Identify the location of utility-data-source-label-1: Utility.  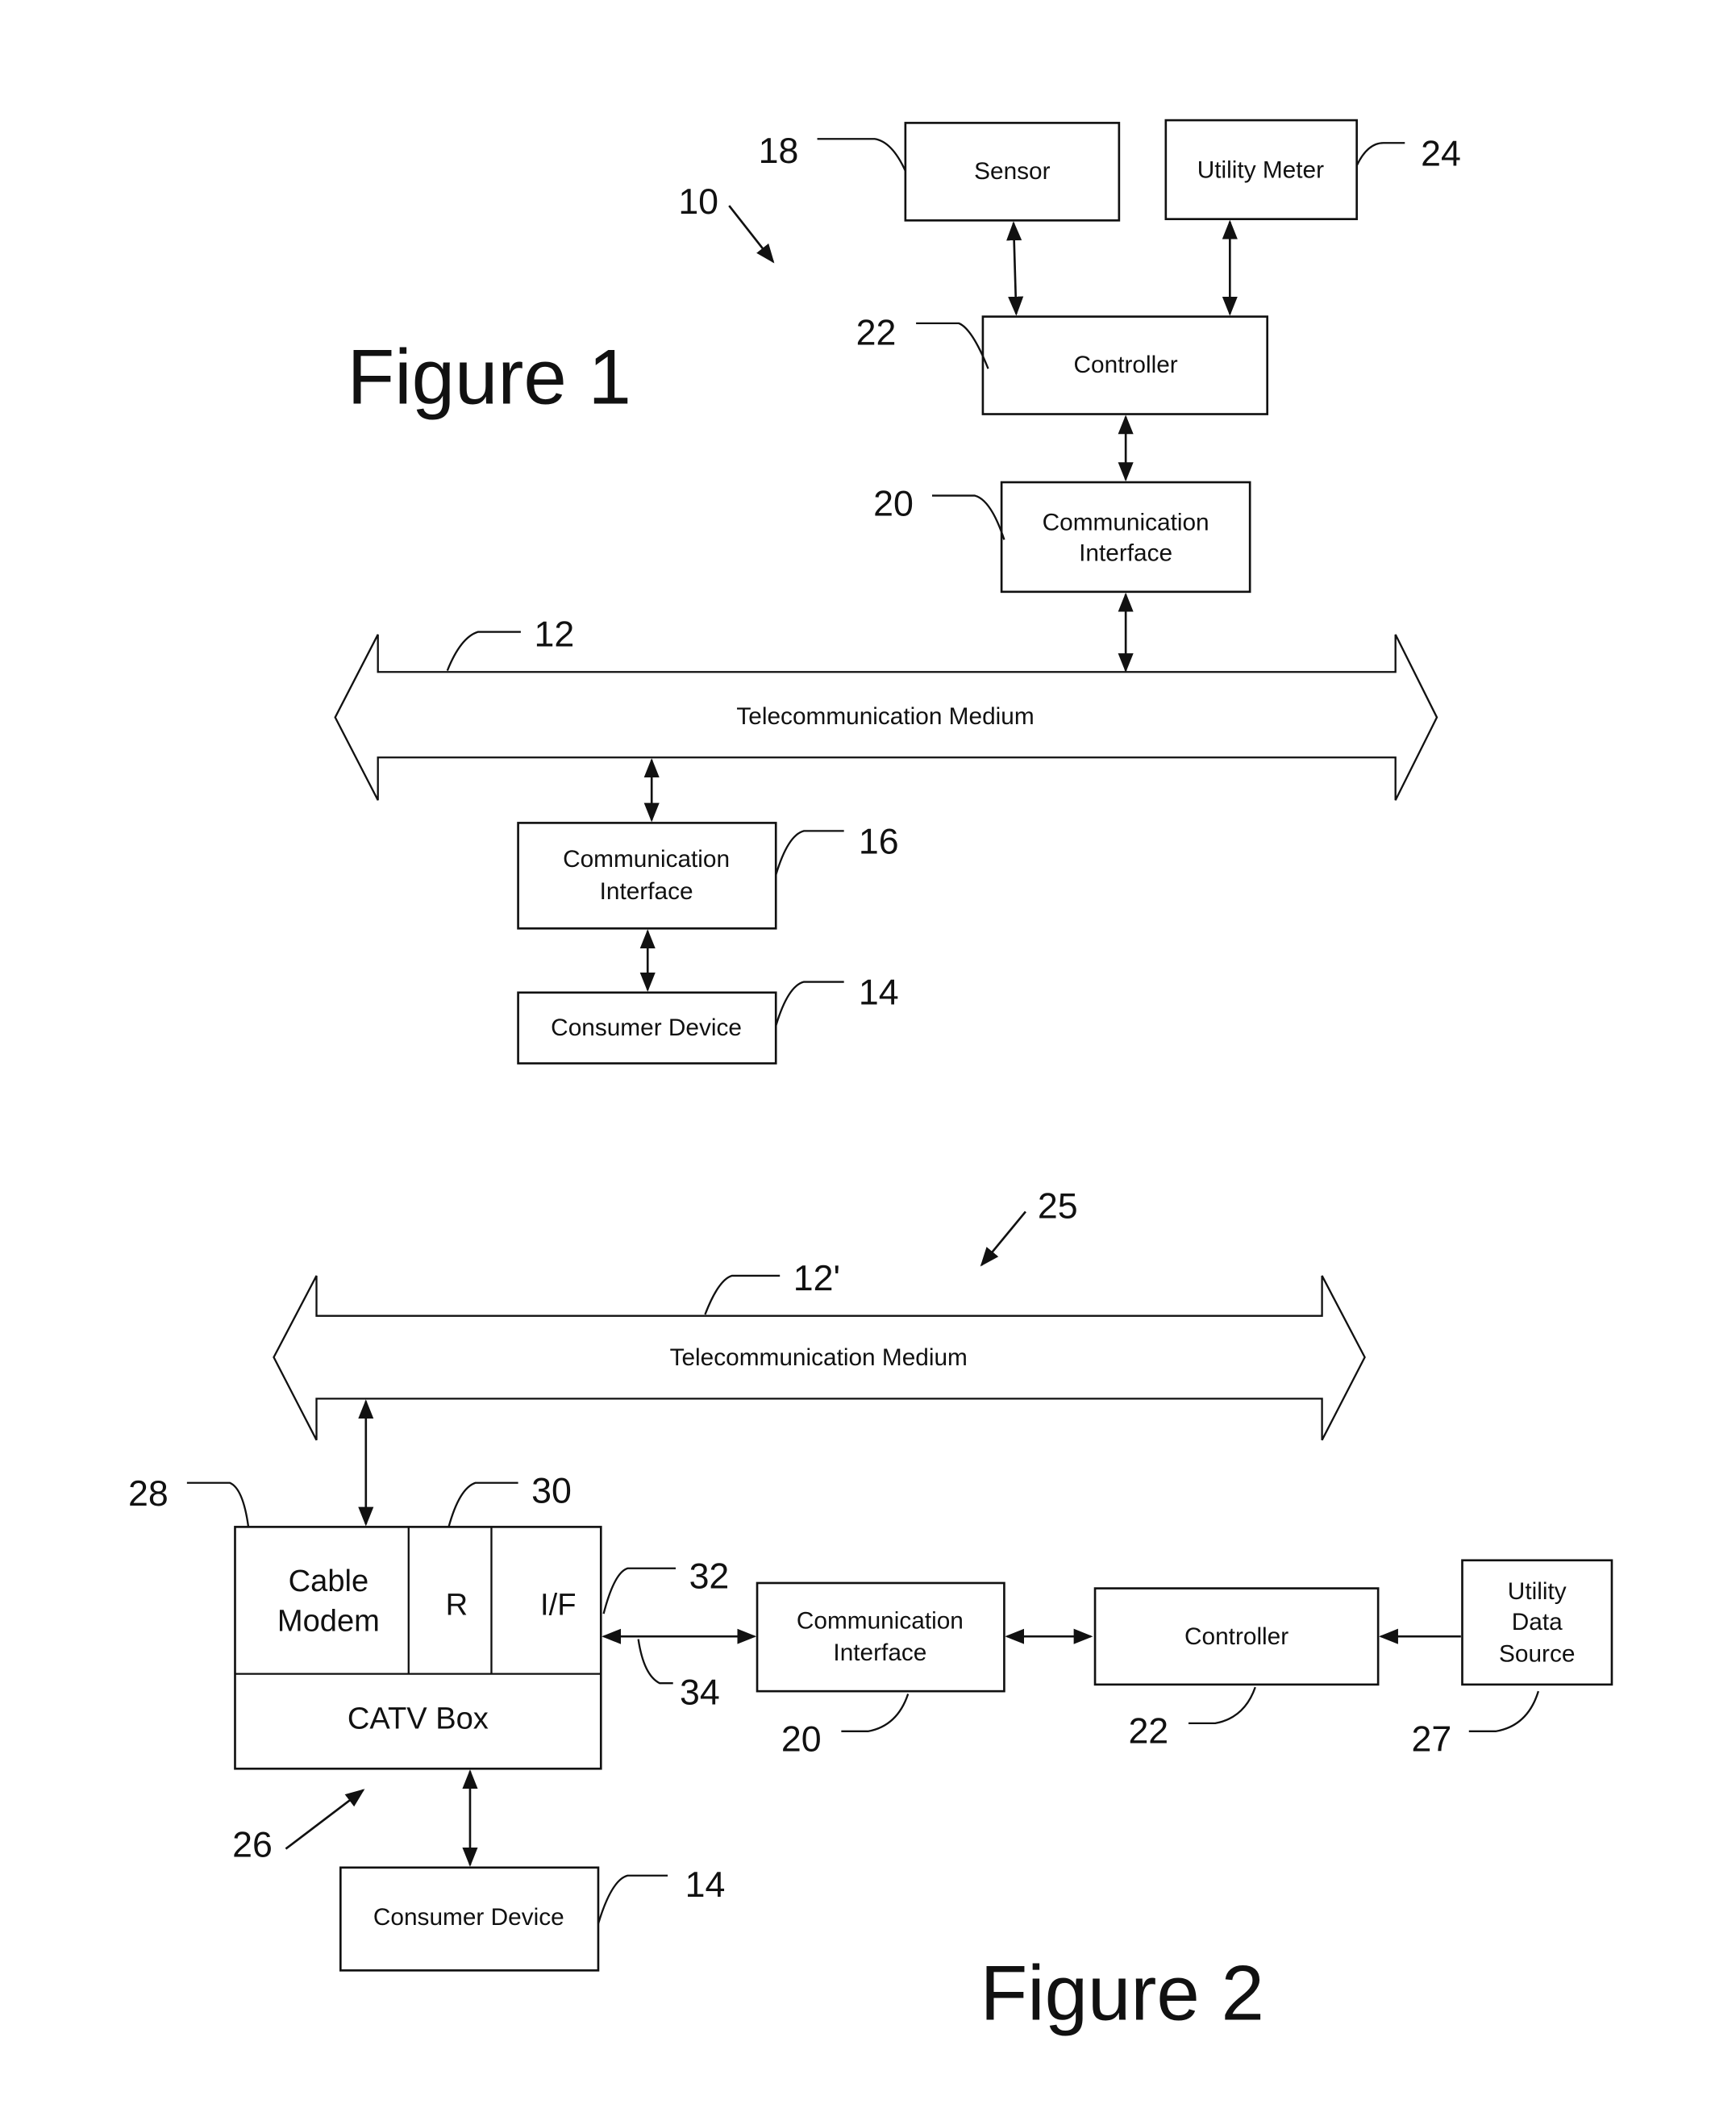
(1537, 1591).